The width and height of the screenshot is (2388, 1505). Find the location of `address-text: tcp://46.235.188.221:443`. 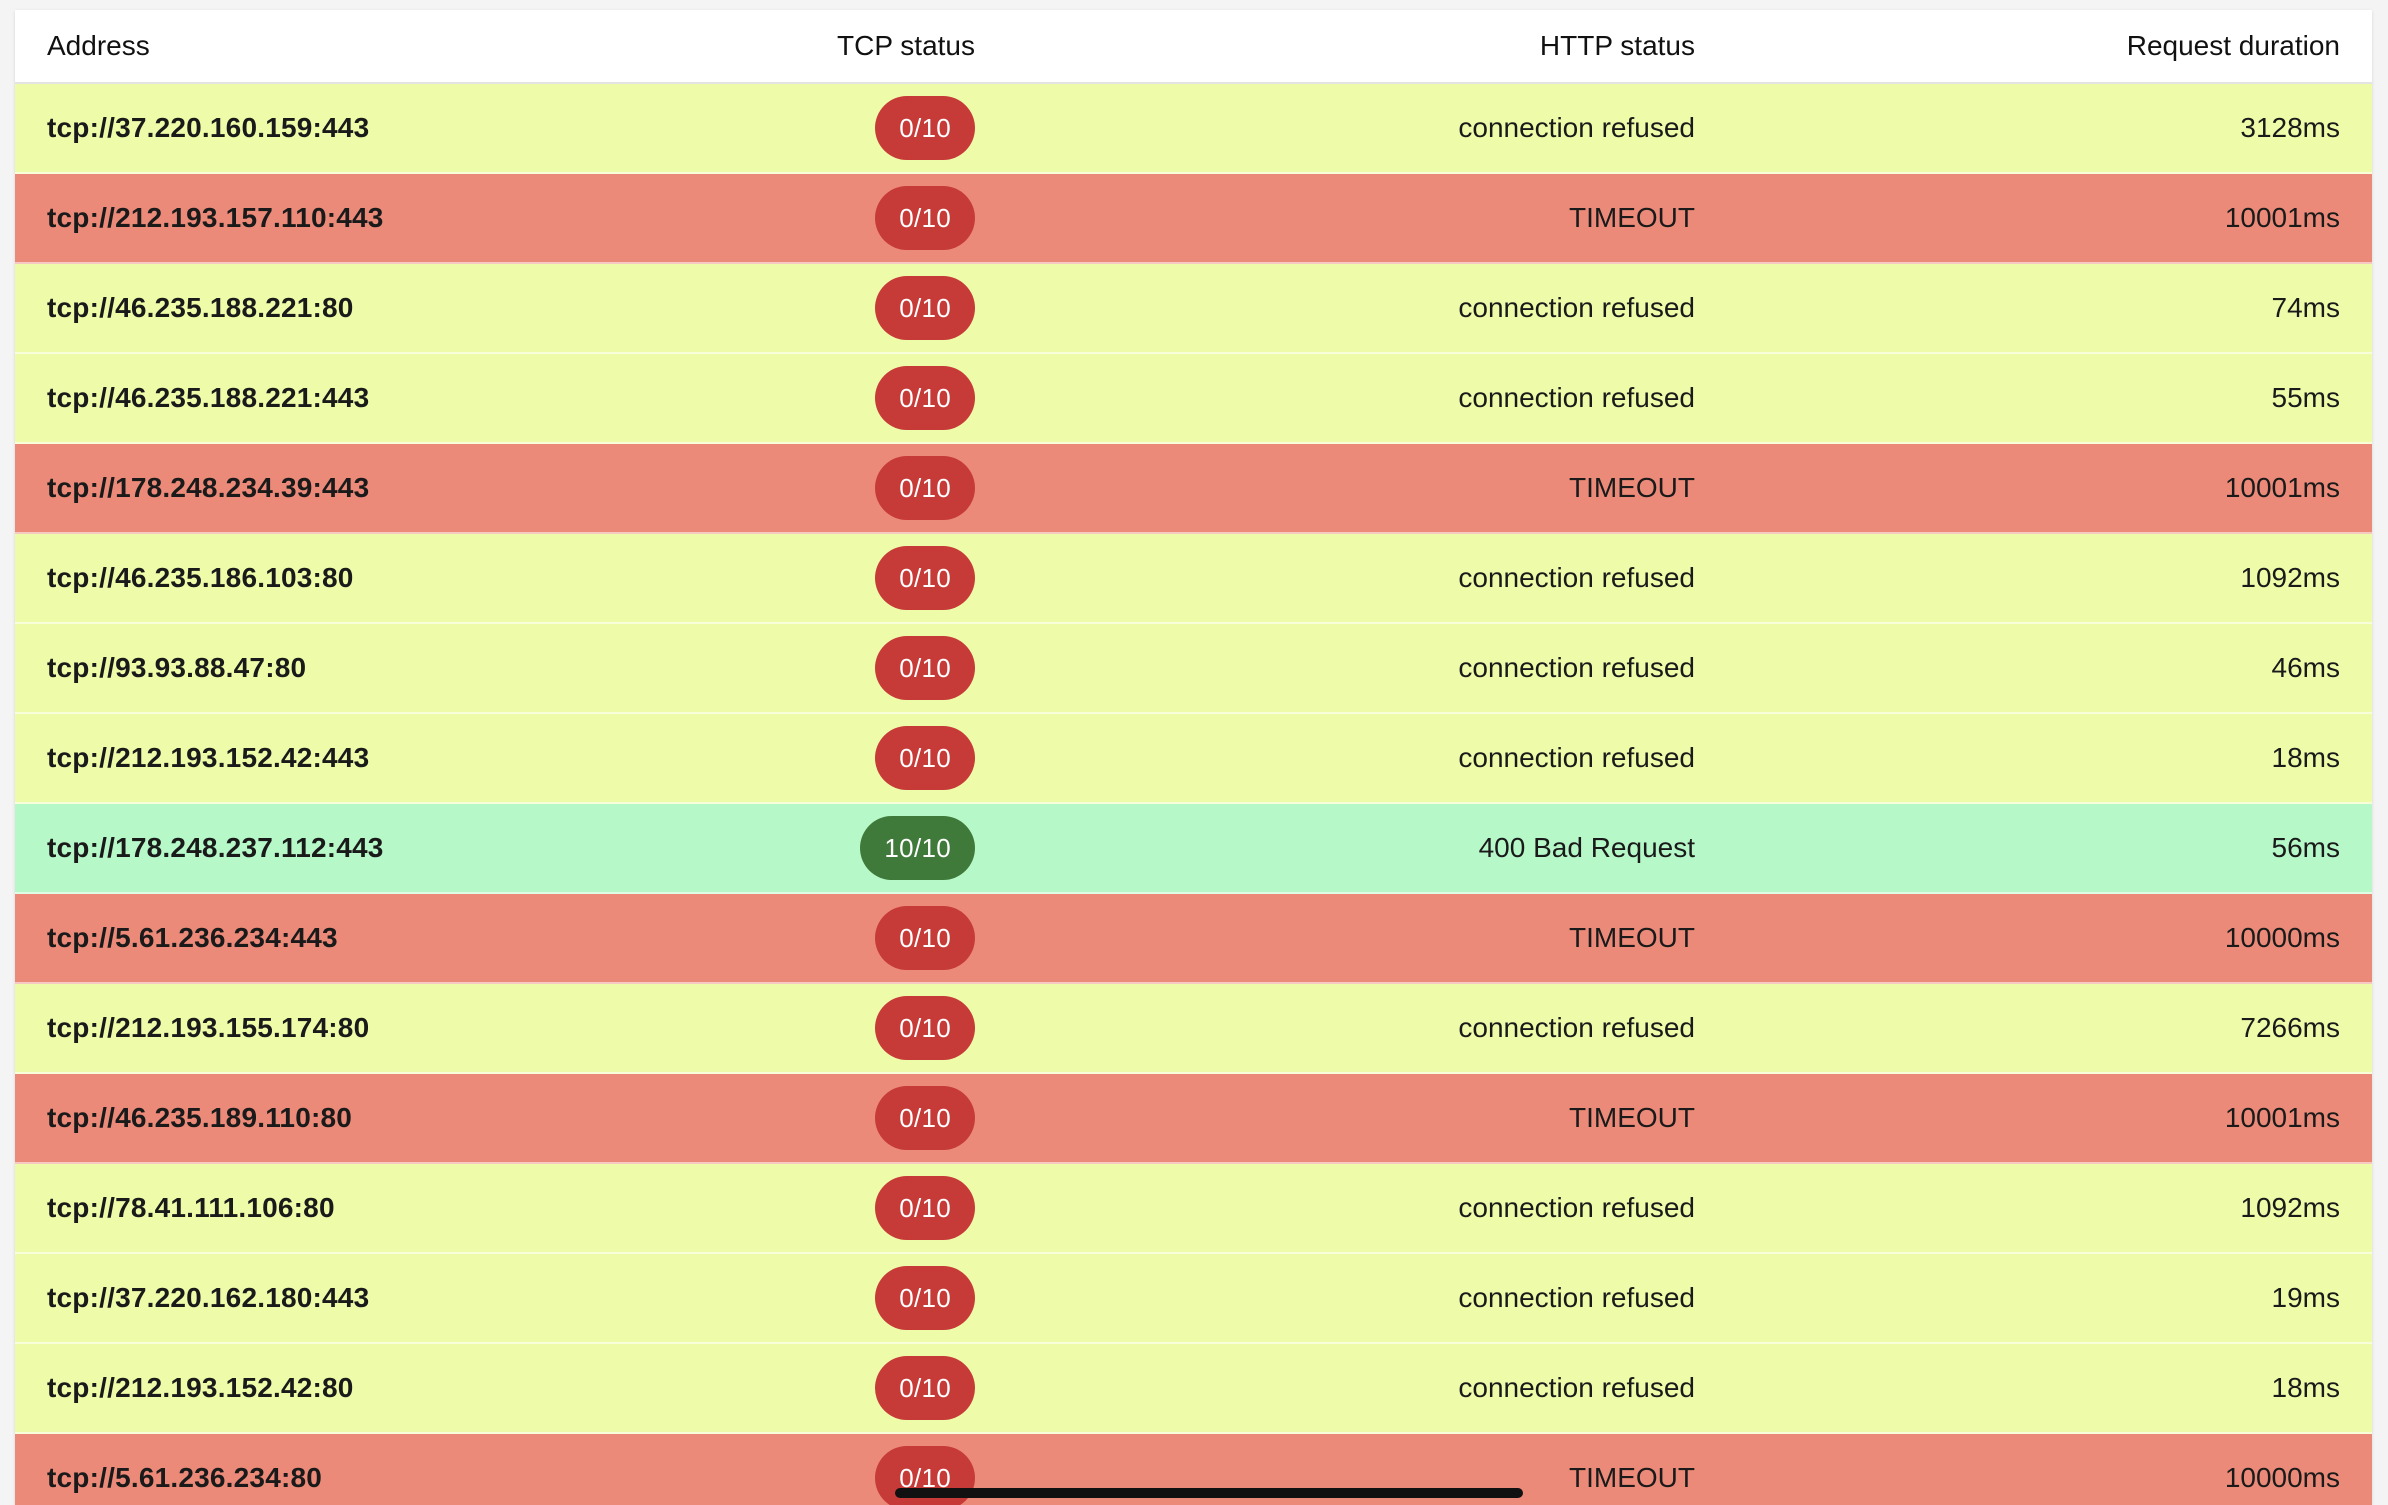

address-text: tcp://46.235.188.221:443 is located at coordinates (208, 397).